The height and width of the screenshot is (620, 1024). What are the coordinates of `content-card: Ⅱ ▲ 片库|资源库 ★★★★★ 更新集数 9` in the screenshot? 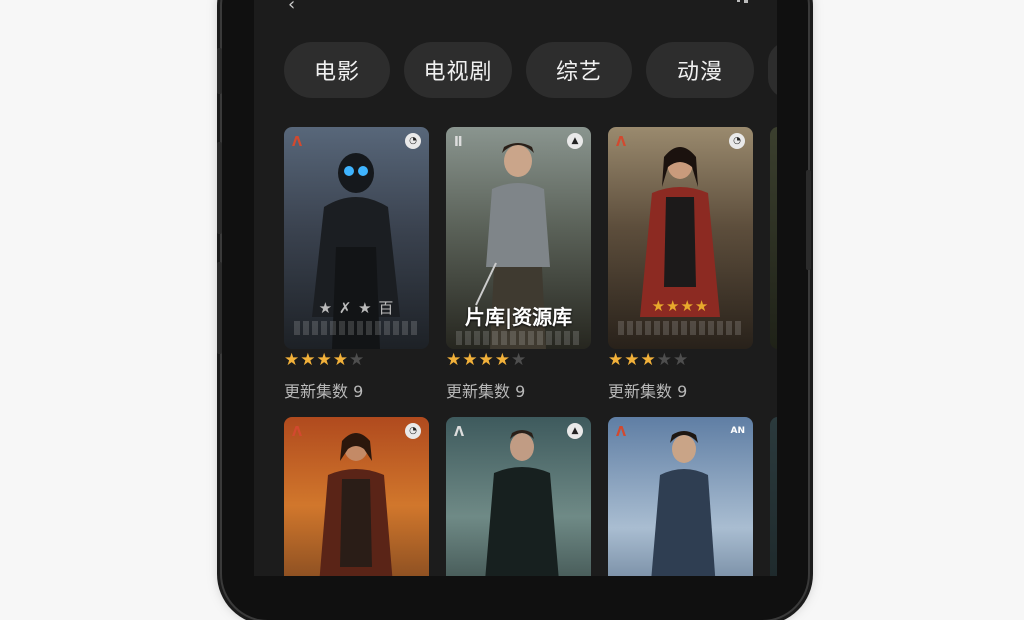 It's located at (518, 264).